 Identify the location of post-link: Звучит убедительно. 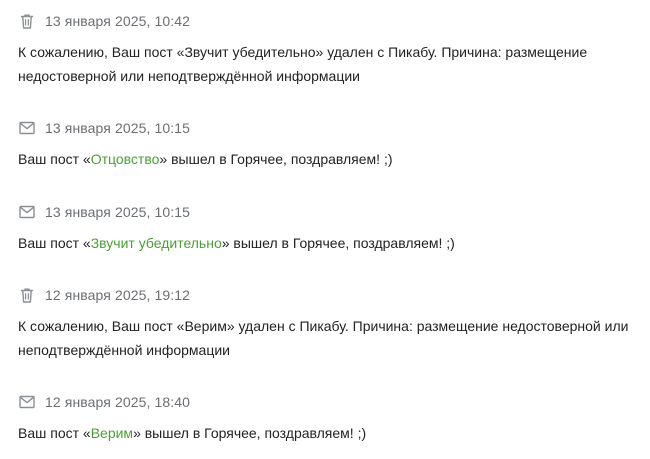
(156, 243).